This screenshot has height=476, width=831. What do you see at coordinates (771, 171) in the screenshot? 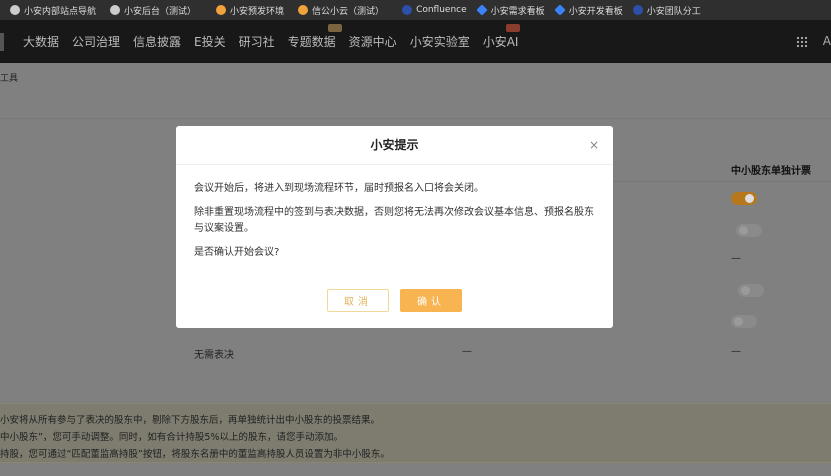
I see `column-header: 中小股东单独计票` at bounding box center [771, 171].